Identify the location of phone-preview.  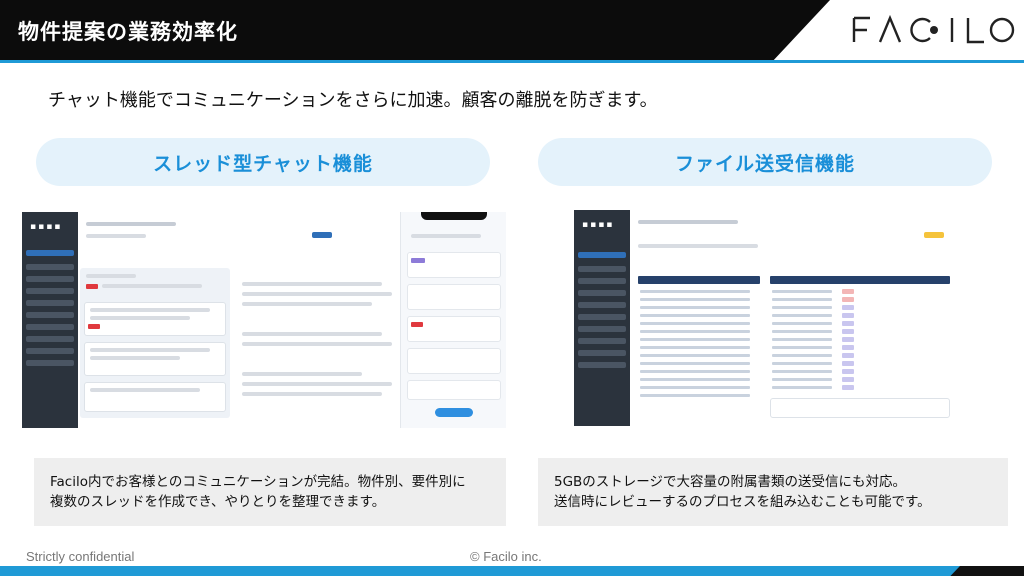
(453, 320).